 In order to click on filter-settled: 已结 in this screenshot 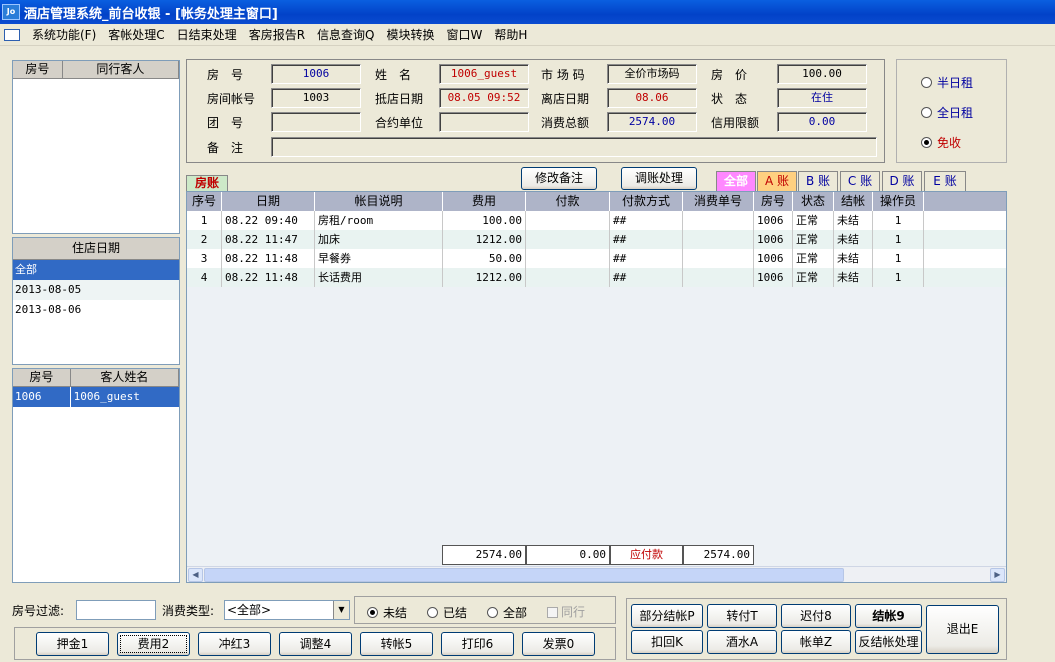, I will do `click(447, 612)`.